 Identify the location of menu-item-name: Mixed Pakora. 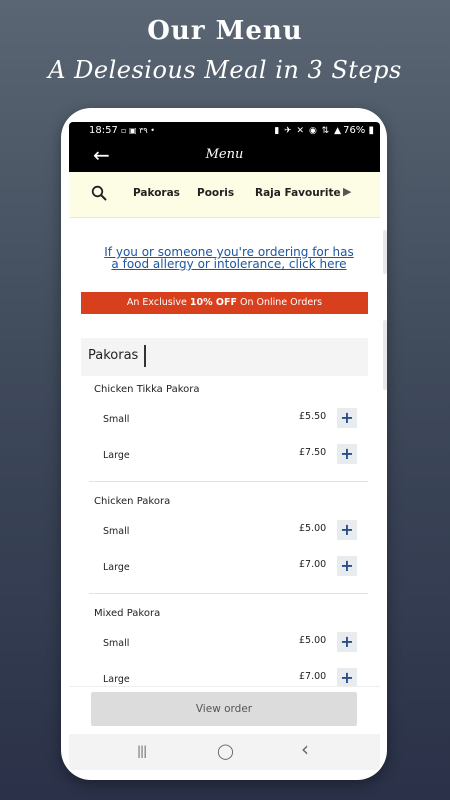
(127, 613).